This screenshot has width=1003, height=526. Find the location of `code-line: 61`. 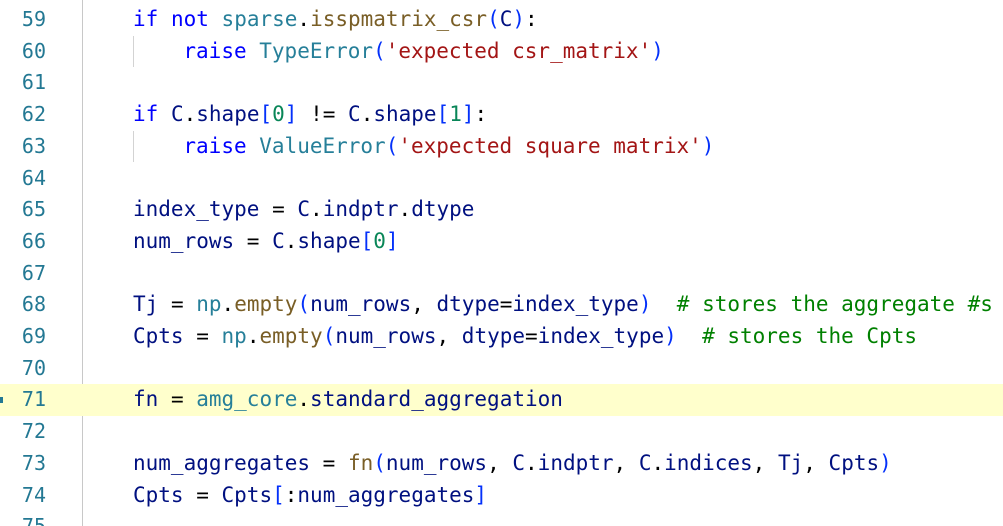

code-line: 61 is located at coordinates (501, 83).